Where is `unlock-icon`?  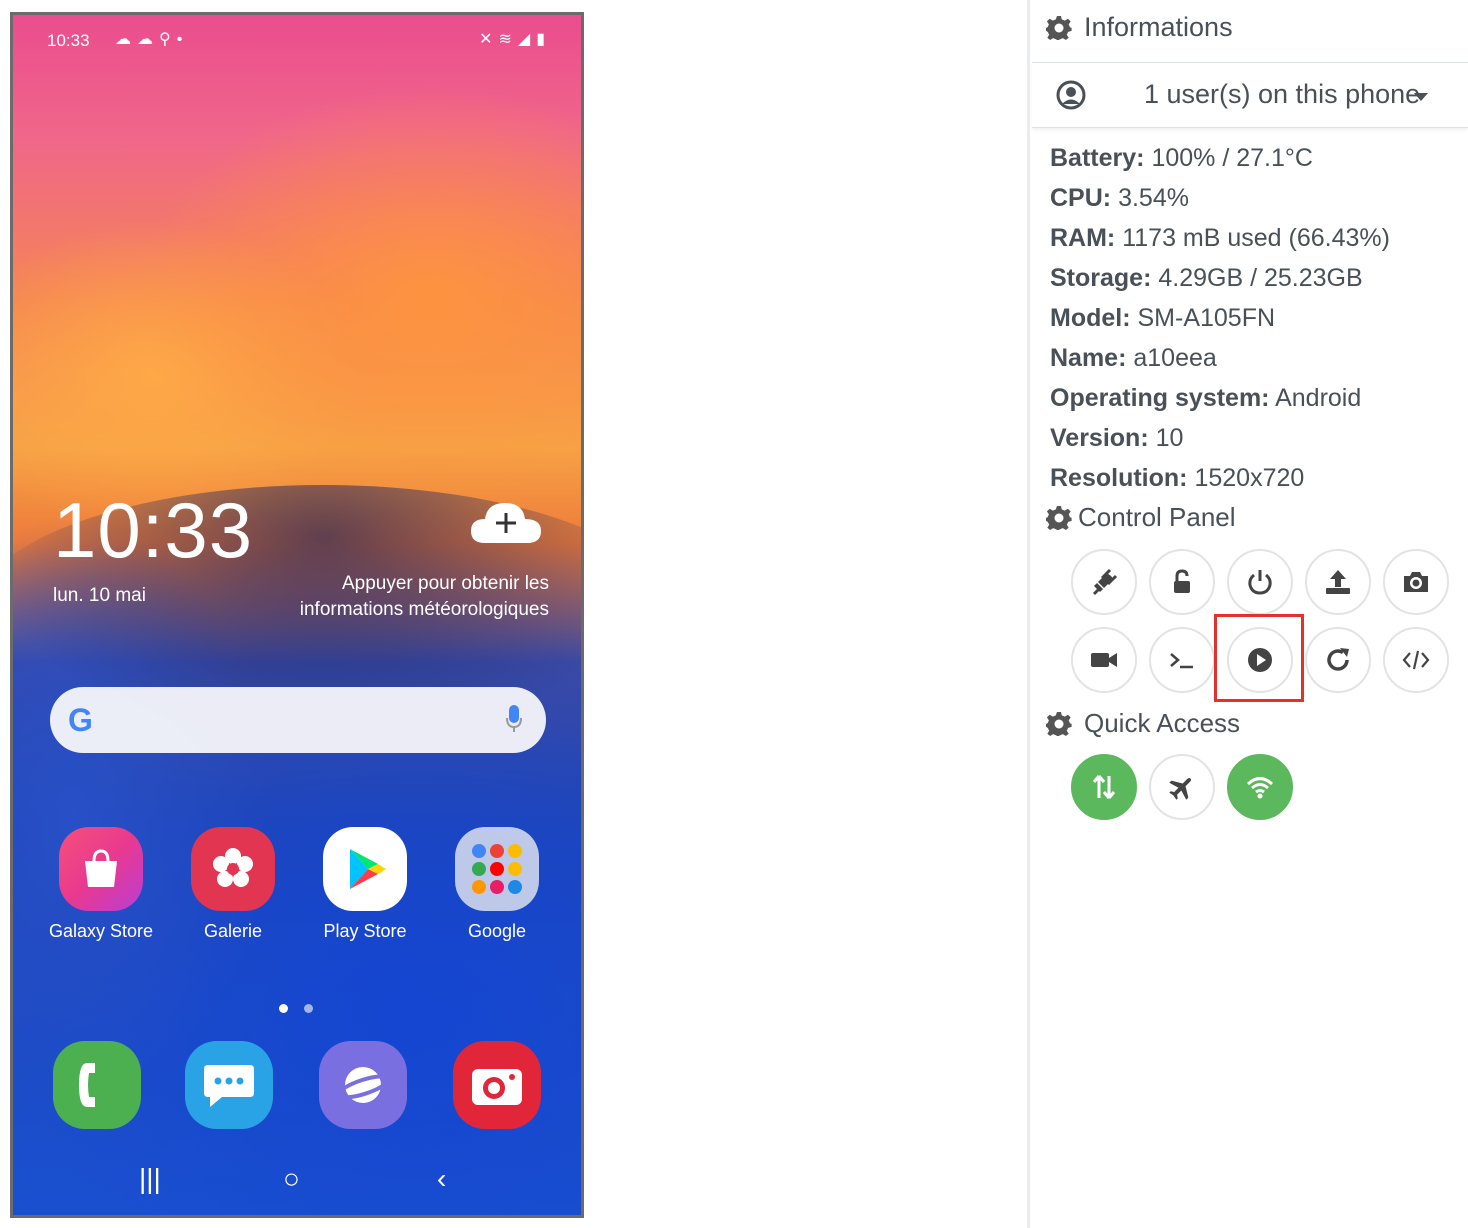 unlock-icon is located at coordinates (1182, 581).